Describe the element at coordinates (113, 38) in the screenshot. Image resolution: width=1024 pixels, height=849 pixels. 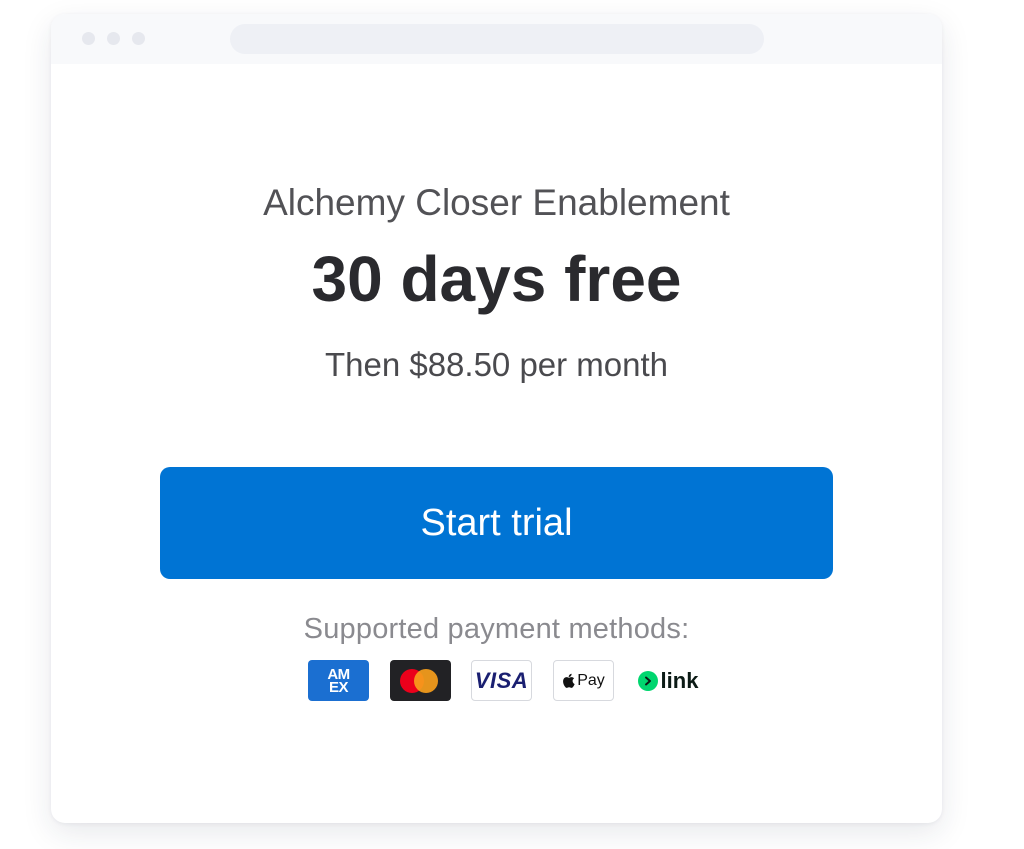
I see `window-minimize-dot-icon` at that location.